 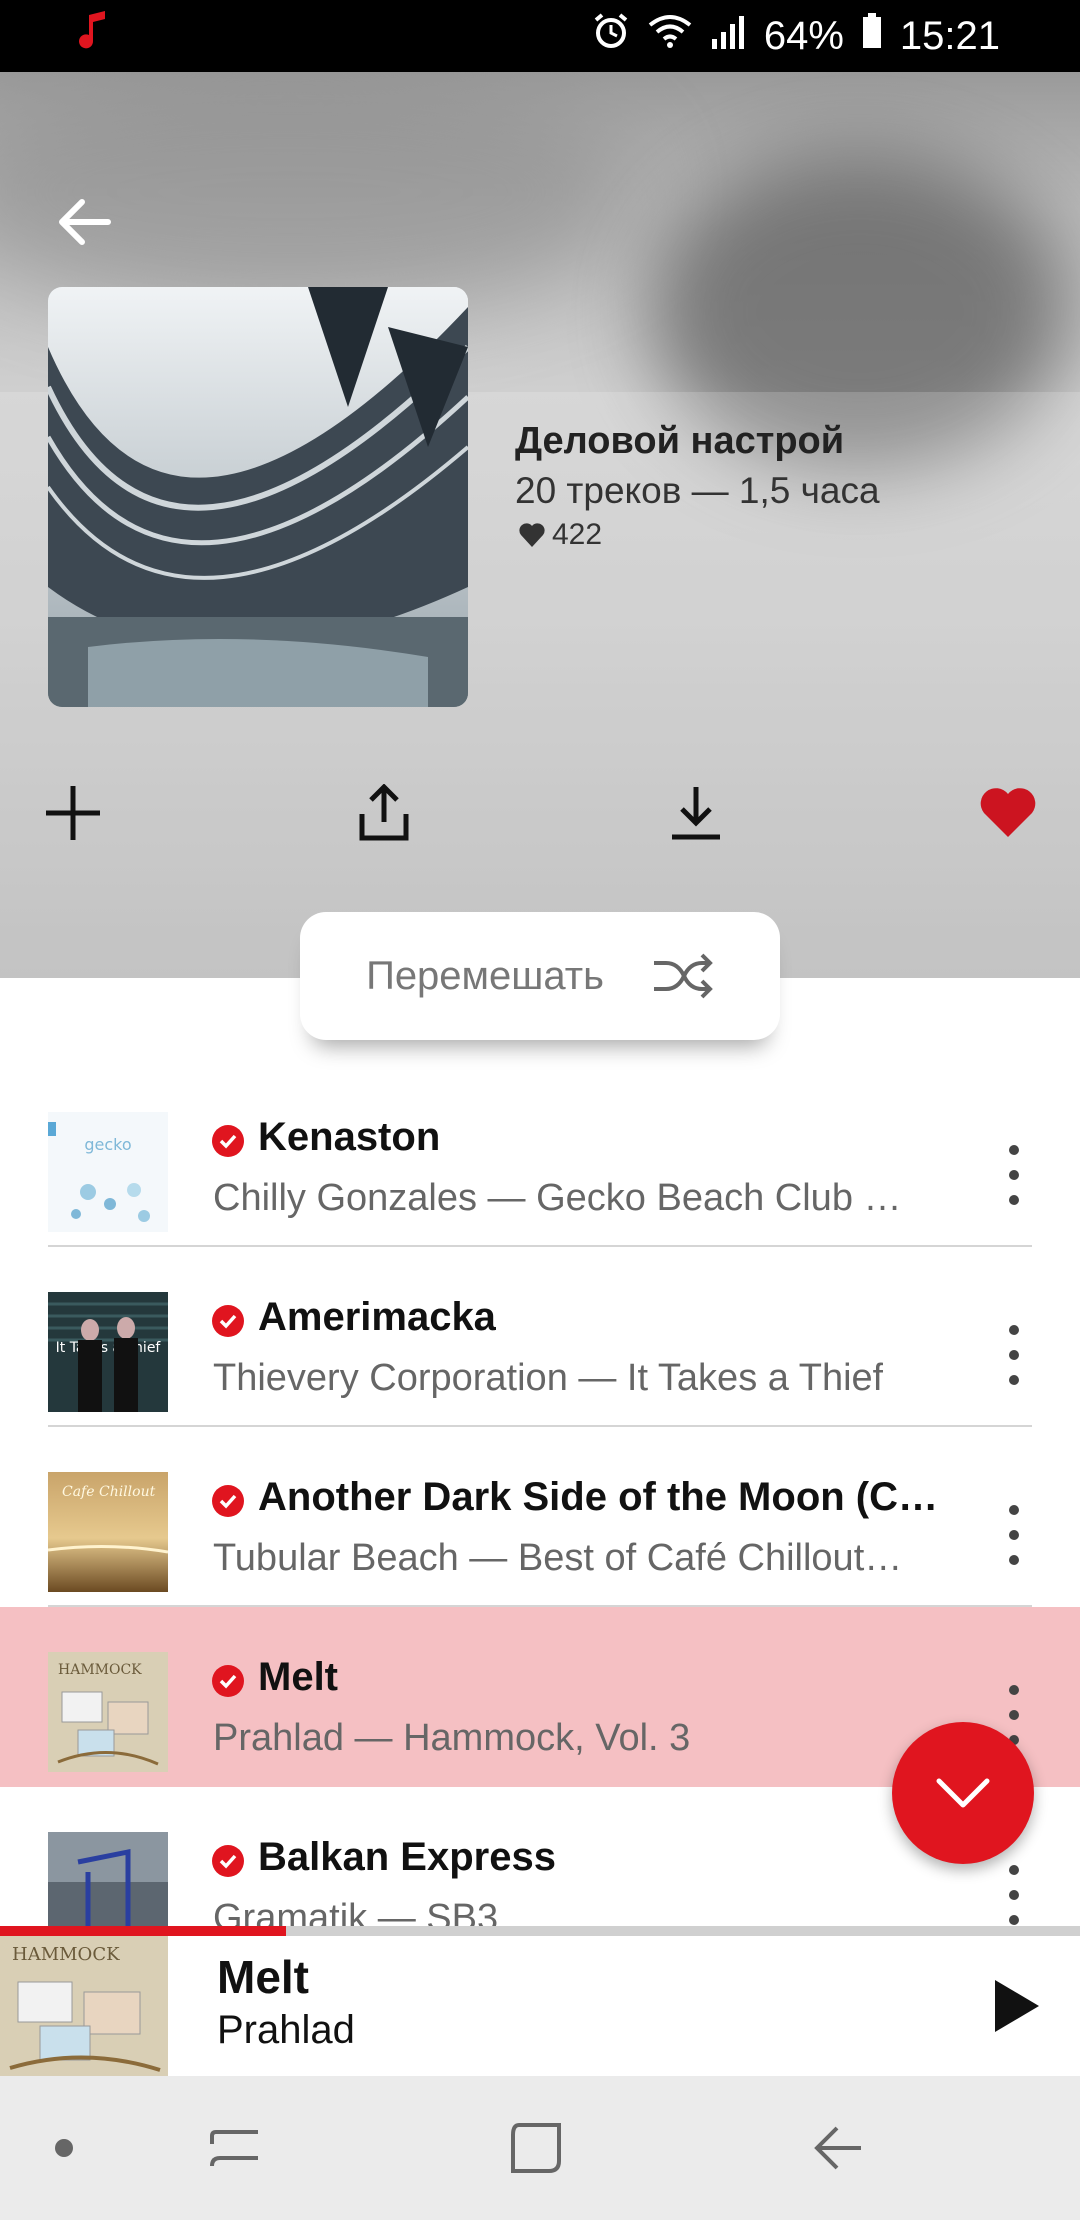 I want to click on arrow-left-icon, so click(x=85, y=222).